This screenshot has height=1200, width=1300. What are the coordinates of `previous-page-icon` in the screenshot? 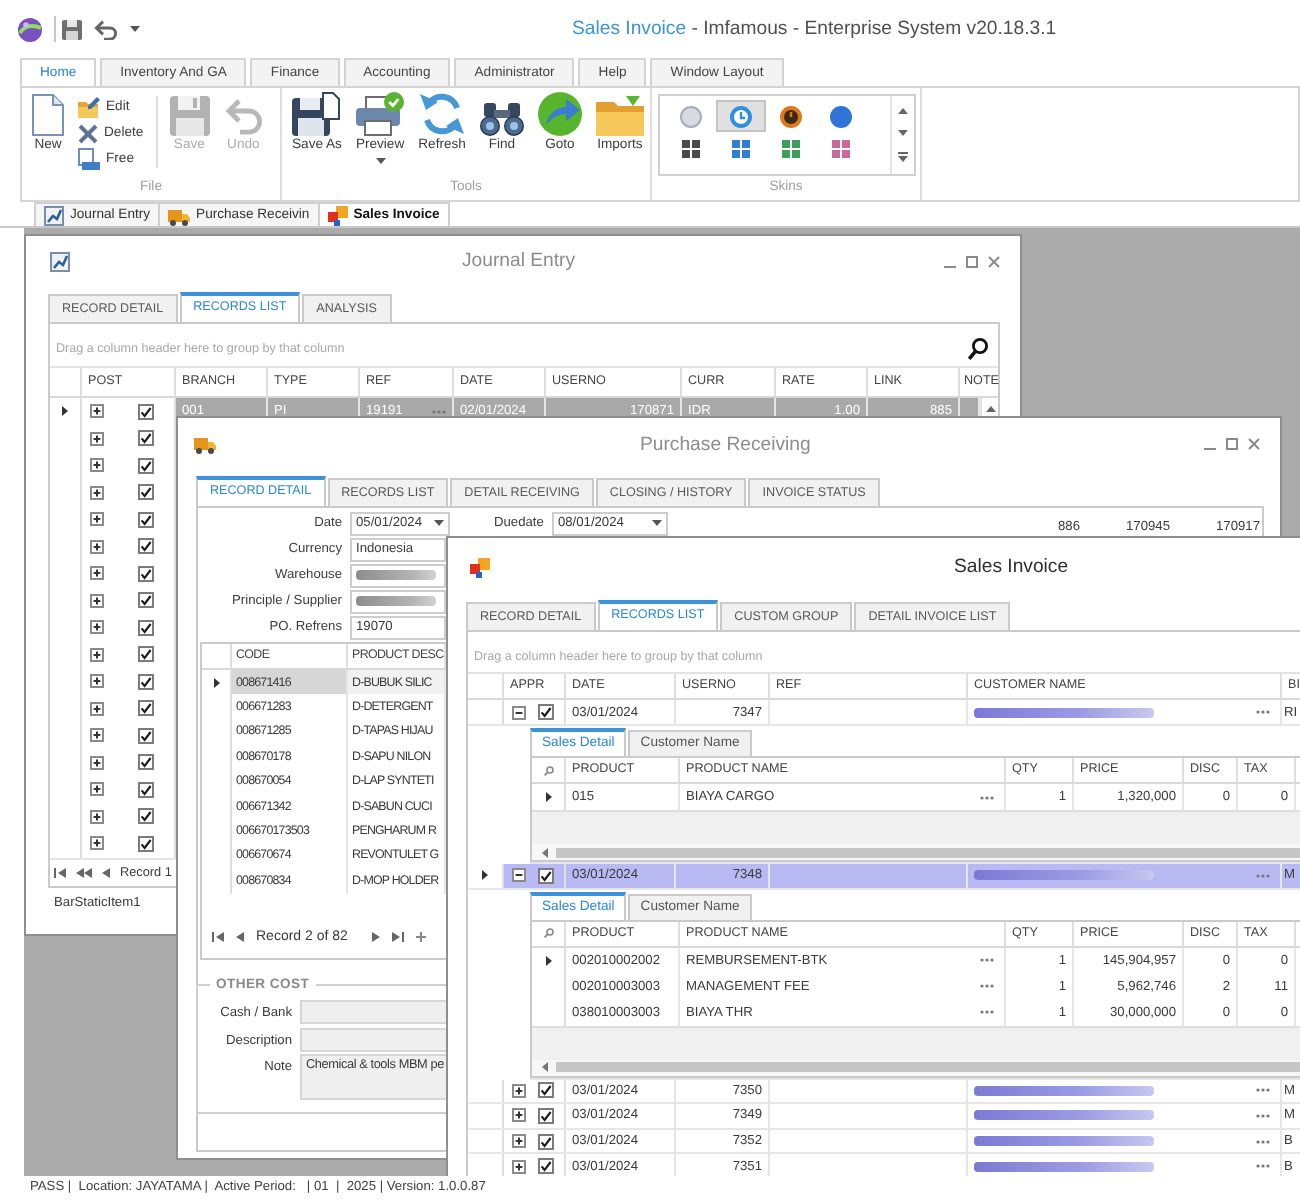 It's located at (84, 872).